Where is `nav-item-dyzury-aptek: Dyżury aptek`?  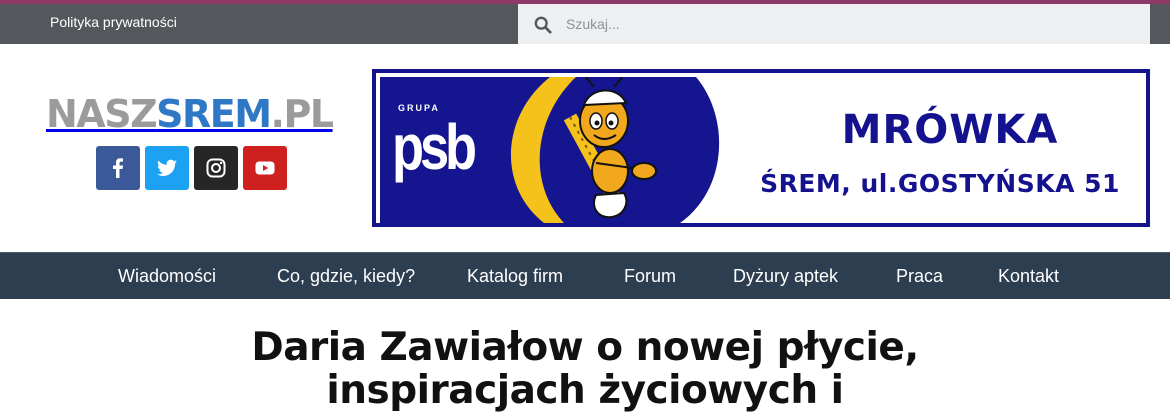 nav-item-dyzury-aptek: Dyżury aptek is located at coordinates (785, 276).